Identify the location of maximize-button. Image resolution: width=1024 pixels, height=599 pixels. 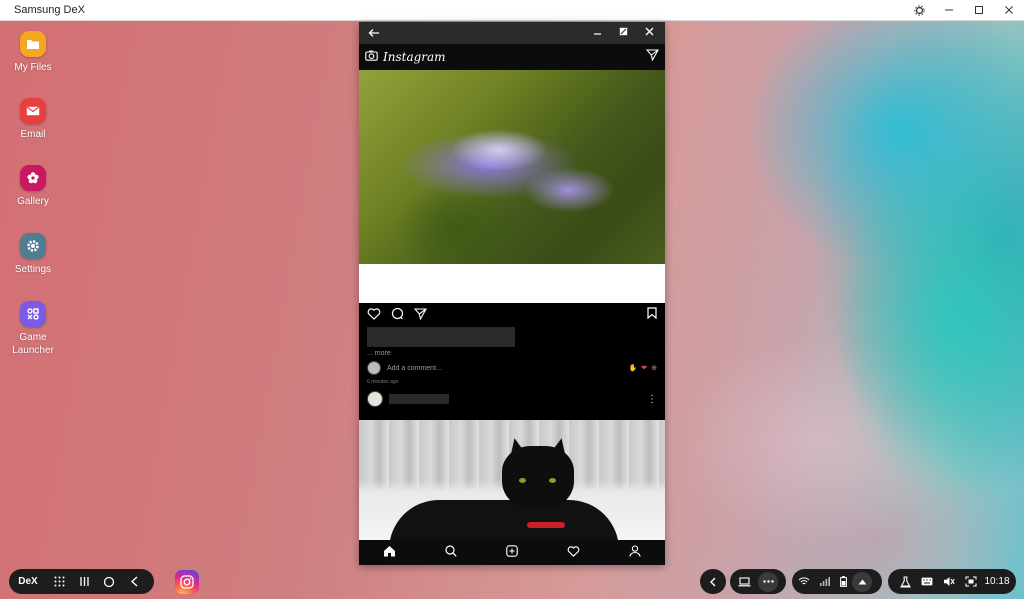
(979, 10).